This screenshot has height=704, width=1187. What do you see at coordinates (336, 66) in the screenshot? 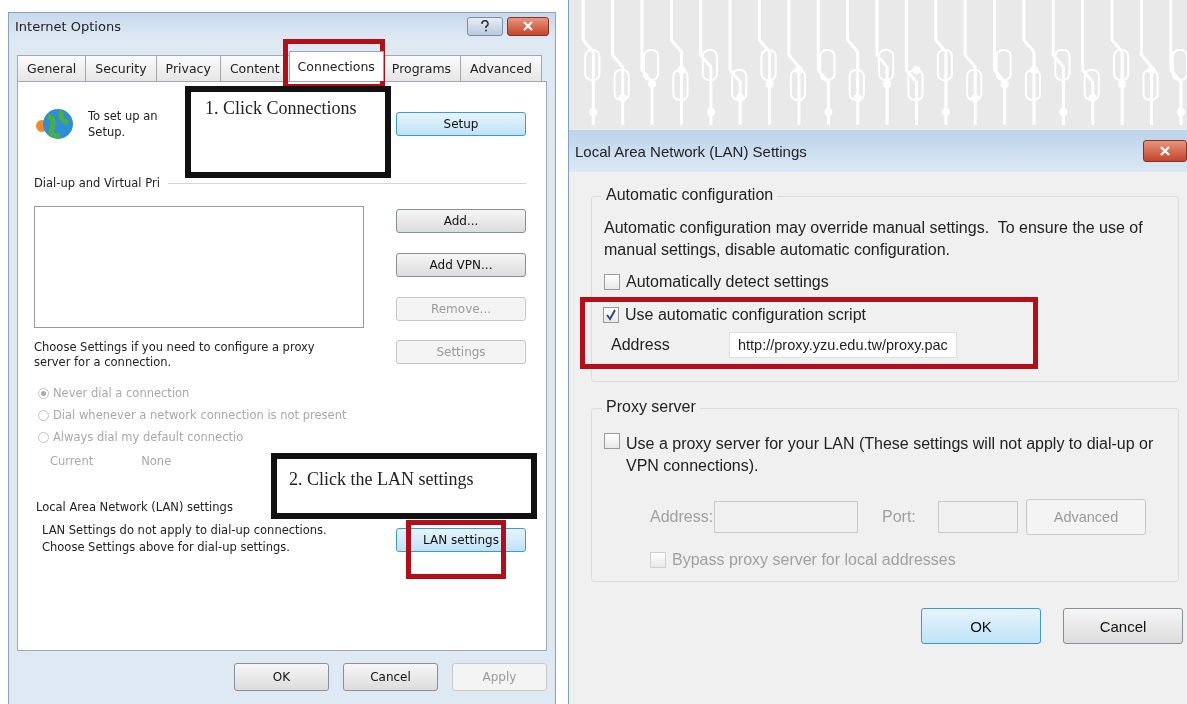
I see `tab: Connections` at bounding box center [336, 66].